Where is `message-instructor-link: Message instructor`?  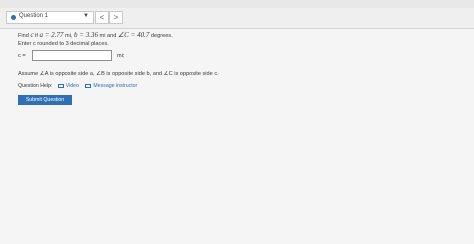 message-instructor-link: Message instructor is located at coordinates (111, 86).